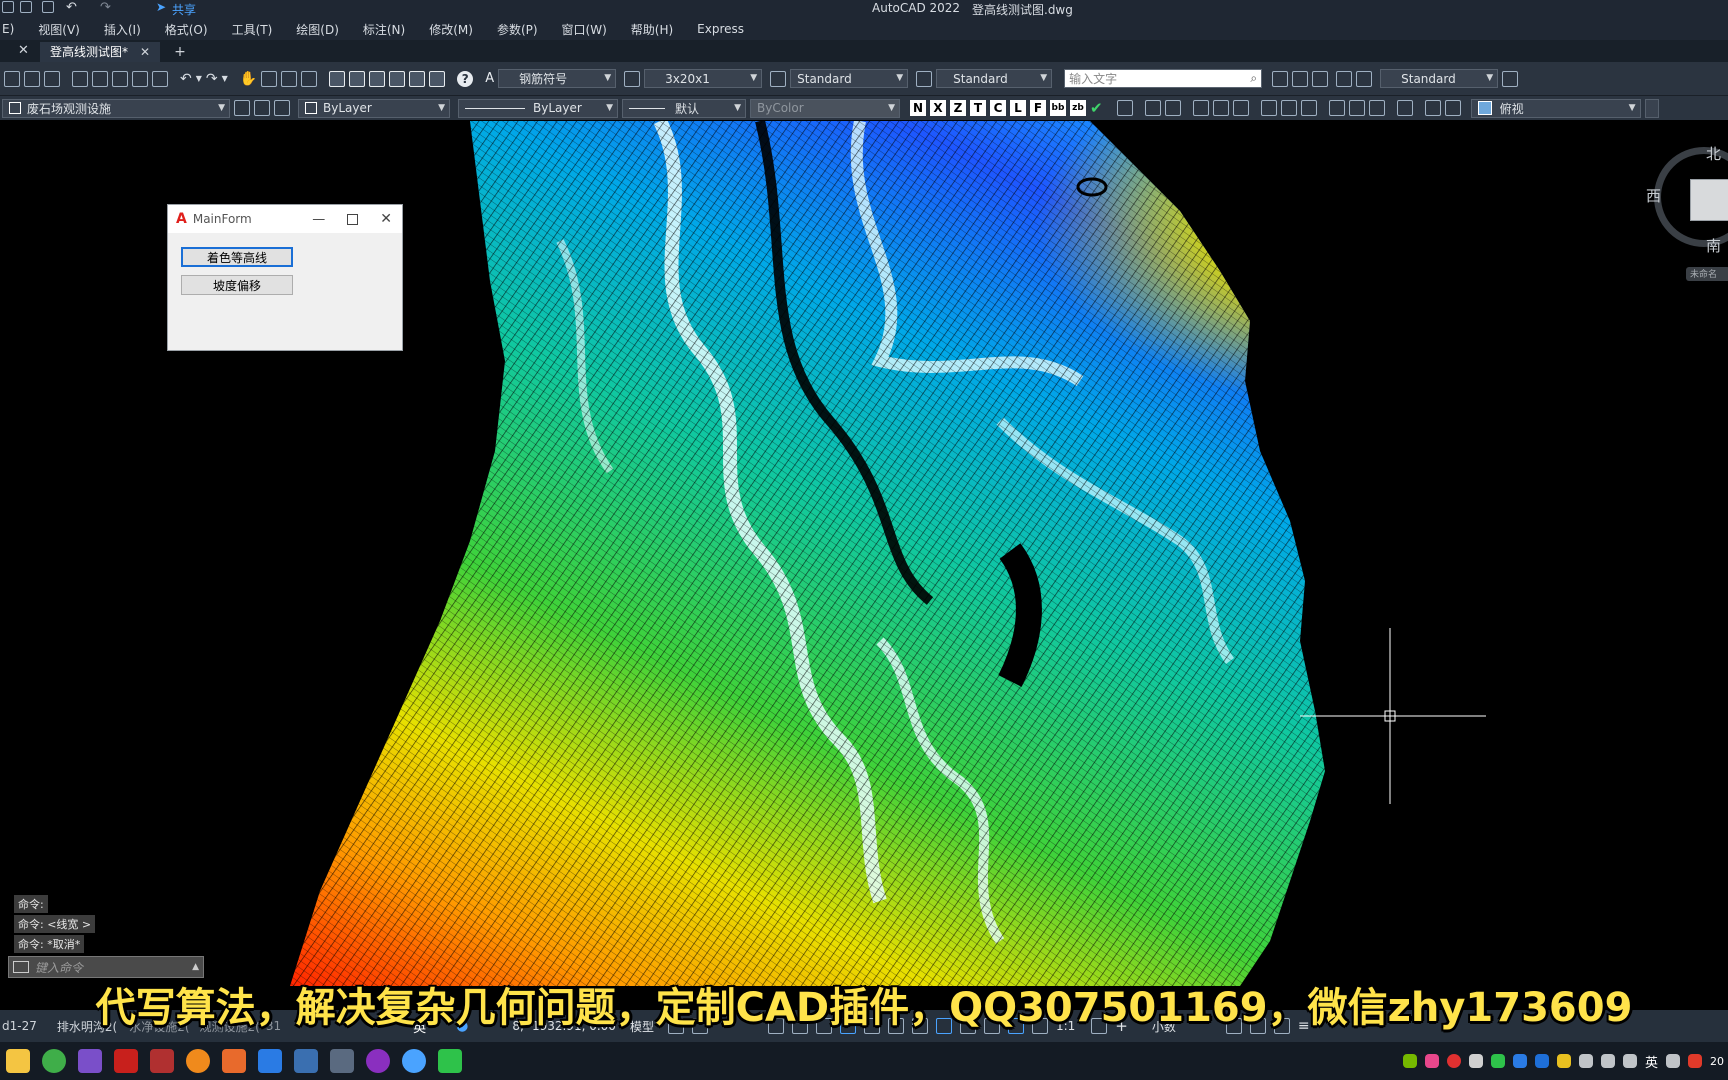 This screenshot has width=1728, height=1080. Describe the element at coordinates (958, 108) in the screenshot. I see `tool-z-button: Z` at that location.